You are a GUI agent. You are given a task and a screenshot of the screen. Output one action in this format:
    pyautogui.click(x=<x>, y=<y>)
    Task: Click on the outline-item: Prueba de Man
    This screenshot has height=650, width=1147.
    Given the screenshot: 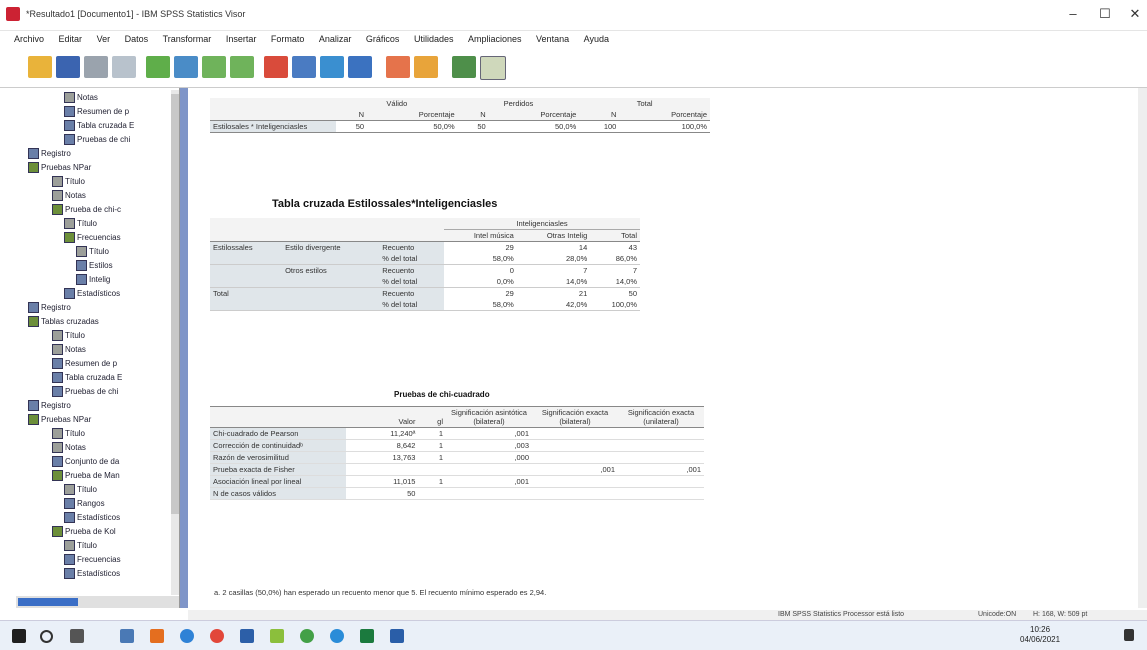 What is the action you would take?
    pyautogui.click(x=86, y=476)
    